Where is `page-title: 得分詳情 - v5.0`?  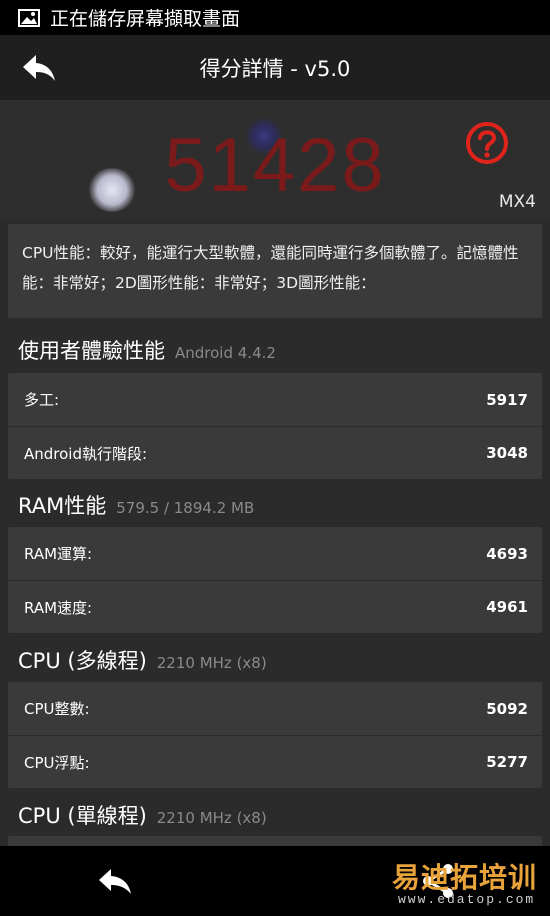
page-title: 得分詳情 - v5.0 is located at coordinates (275, 68).